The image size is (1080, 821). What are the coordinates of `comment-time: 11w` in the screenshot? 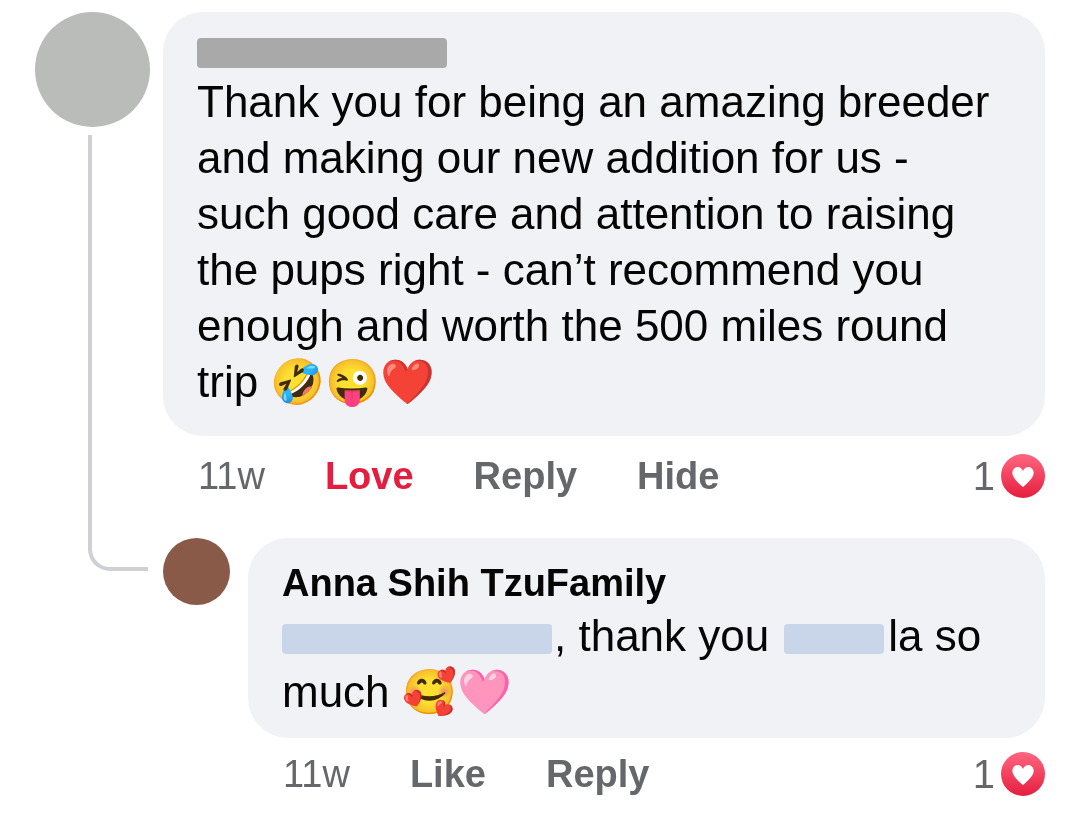 It's located at (231, 476).